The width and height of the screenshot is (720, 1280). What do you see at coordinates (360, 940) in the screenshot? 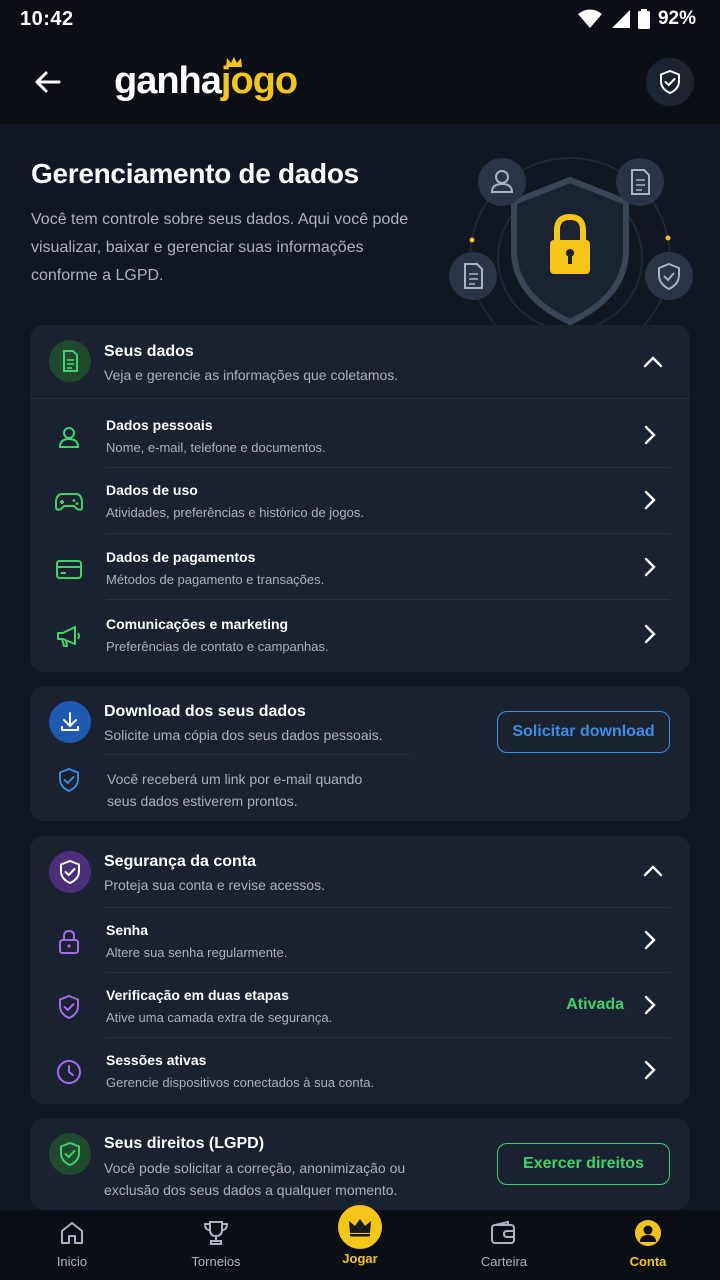
I see `list-item-senha: Senha Altere sua senha regularmente.` at bounding box center [360, 940].